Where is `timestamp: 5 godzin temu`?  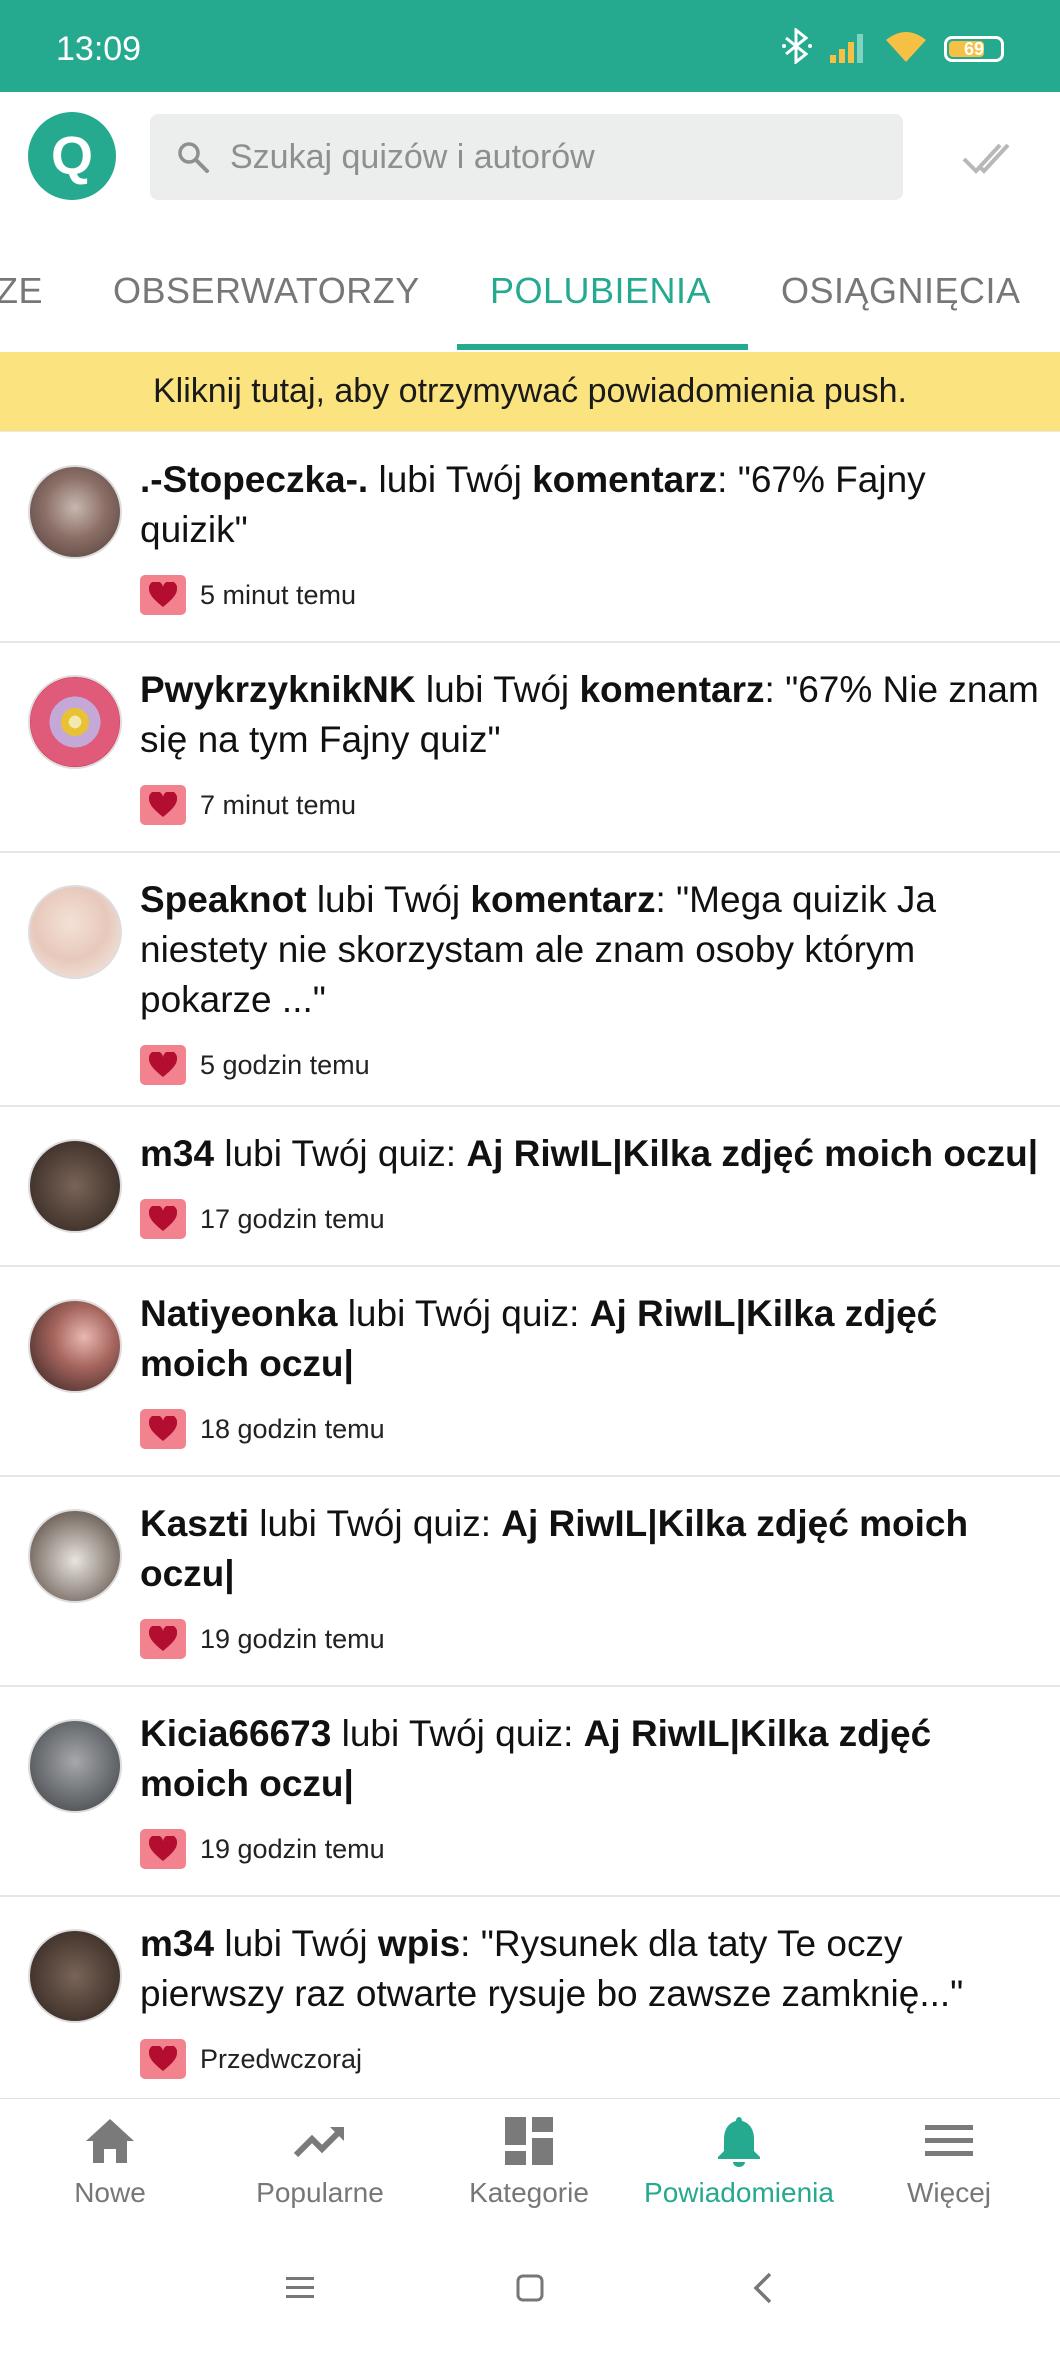 timestamp: 5 godzin temu is located at coordinates (285, 1064).